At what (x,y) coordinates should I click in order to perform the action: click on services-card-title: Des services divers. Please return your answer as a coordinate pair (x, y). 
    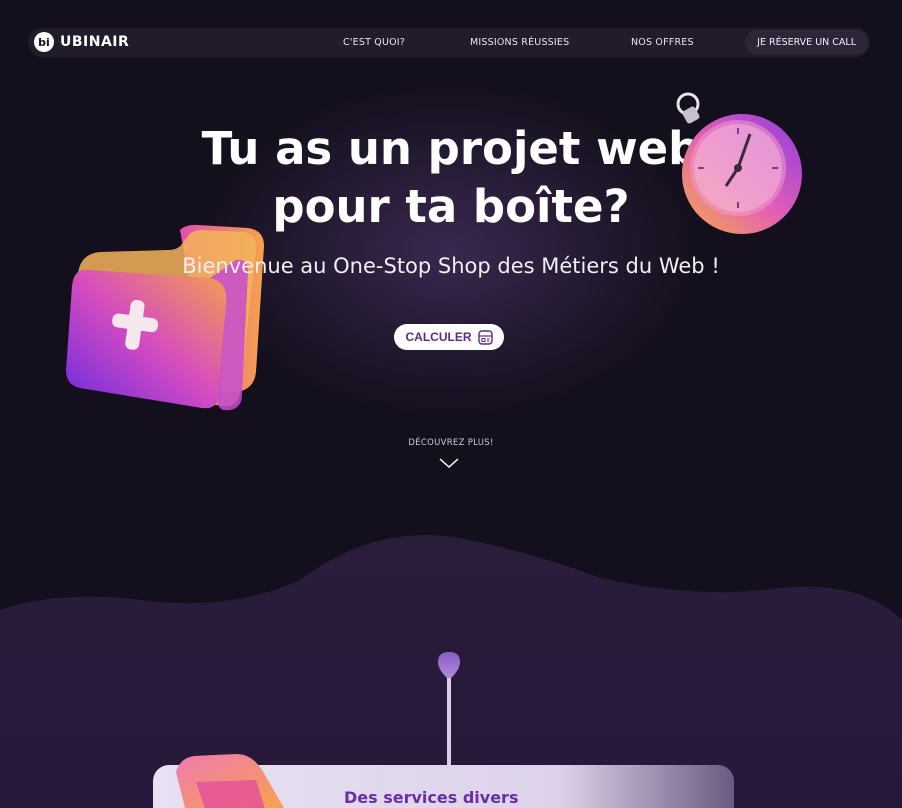
    Looking at the image, I should click on (431, 797).